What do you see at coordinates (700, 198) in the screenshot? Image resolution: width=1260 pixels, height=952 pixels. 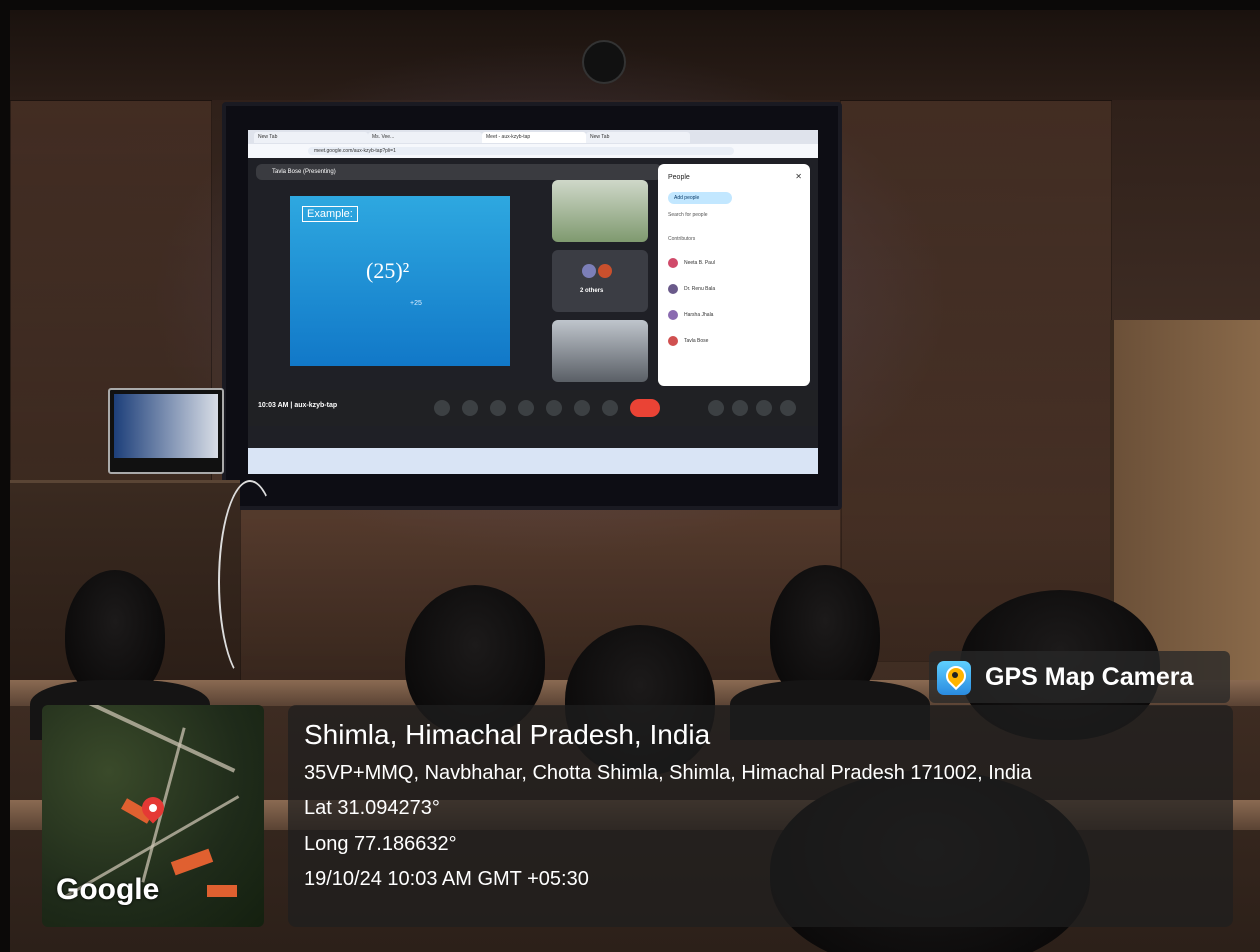 I see `add-people-button: Add people` at bounding box center [700, 198].